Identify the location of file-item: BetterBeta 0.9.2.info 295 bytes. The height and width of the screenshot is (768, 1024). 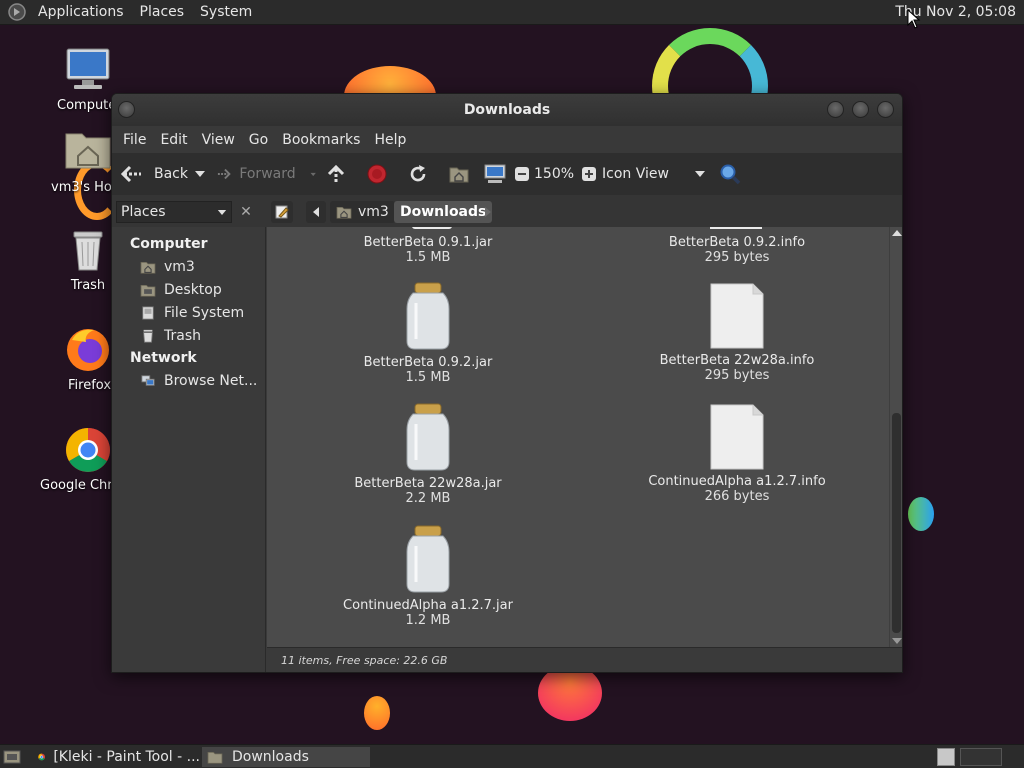
(737, 250).